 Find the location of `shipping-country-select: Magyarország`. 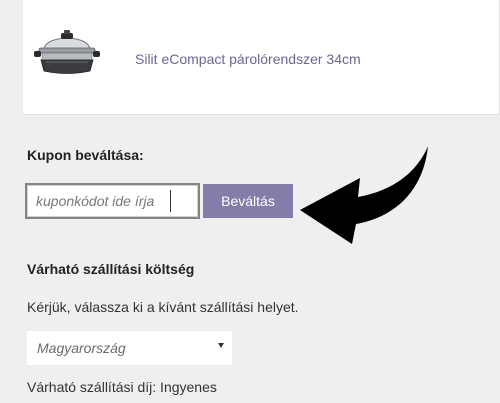

shipping-country-select: Magyarország is located at coordinates (129, 348).